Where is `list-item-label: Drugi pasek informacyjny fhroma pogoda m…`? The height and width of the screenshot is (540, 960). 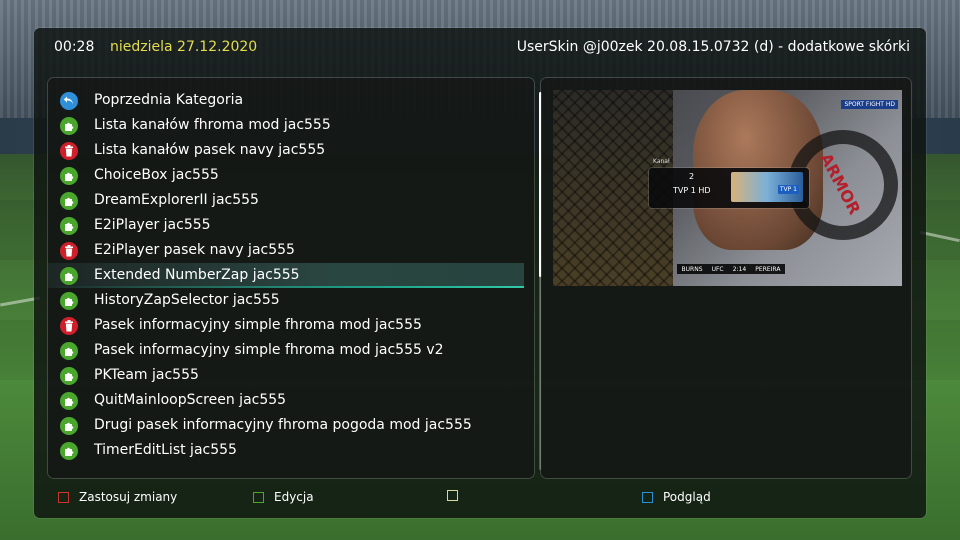 list-item-label: Drugi pasek informacyjny fhroma pogoda m… is located at coordinates (283, 425).